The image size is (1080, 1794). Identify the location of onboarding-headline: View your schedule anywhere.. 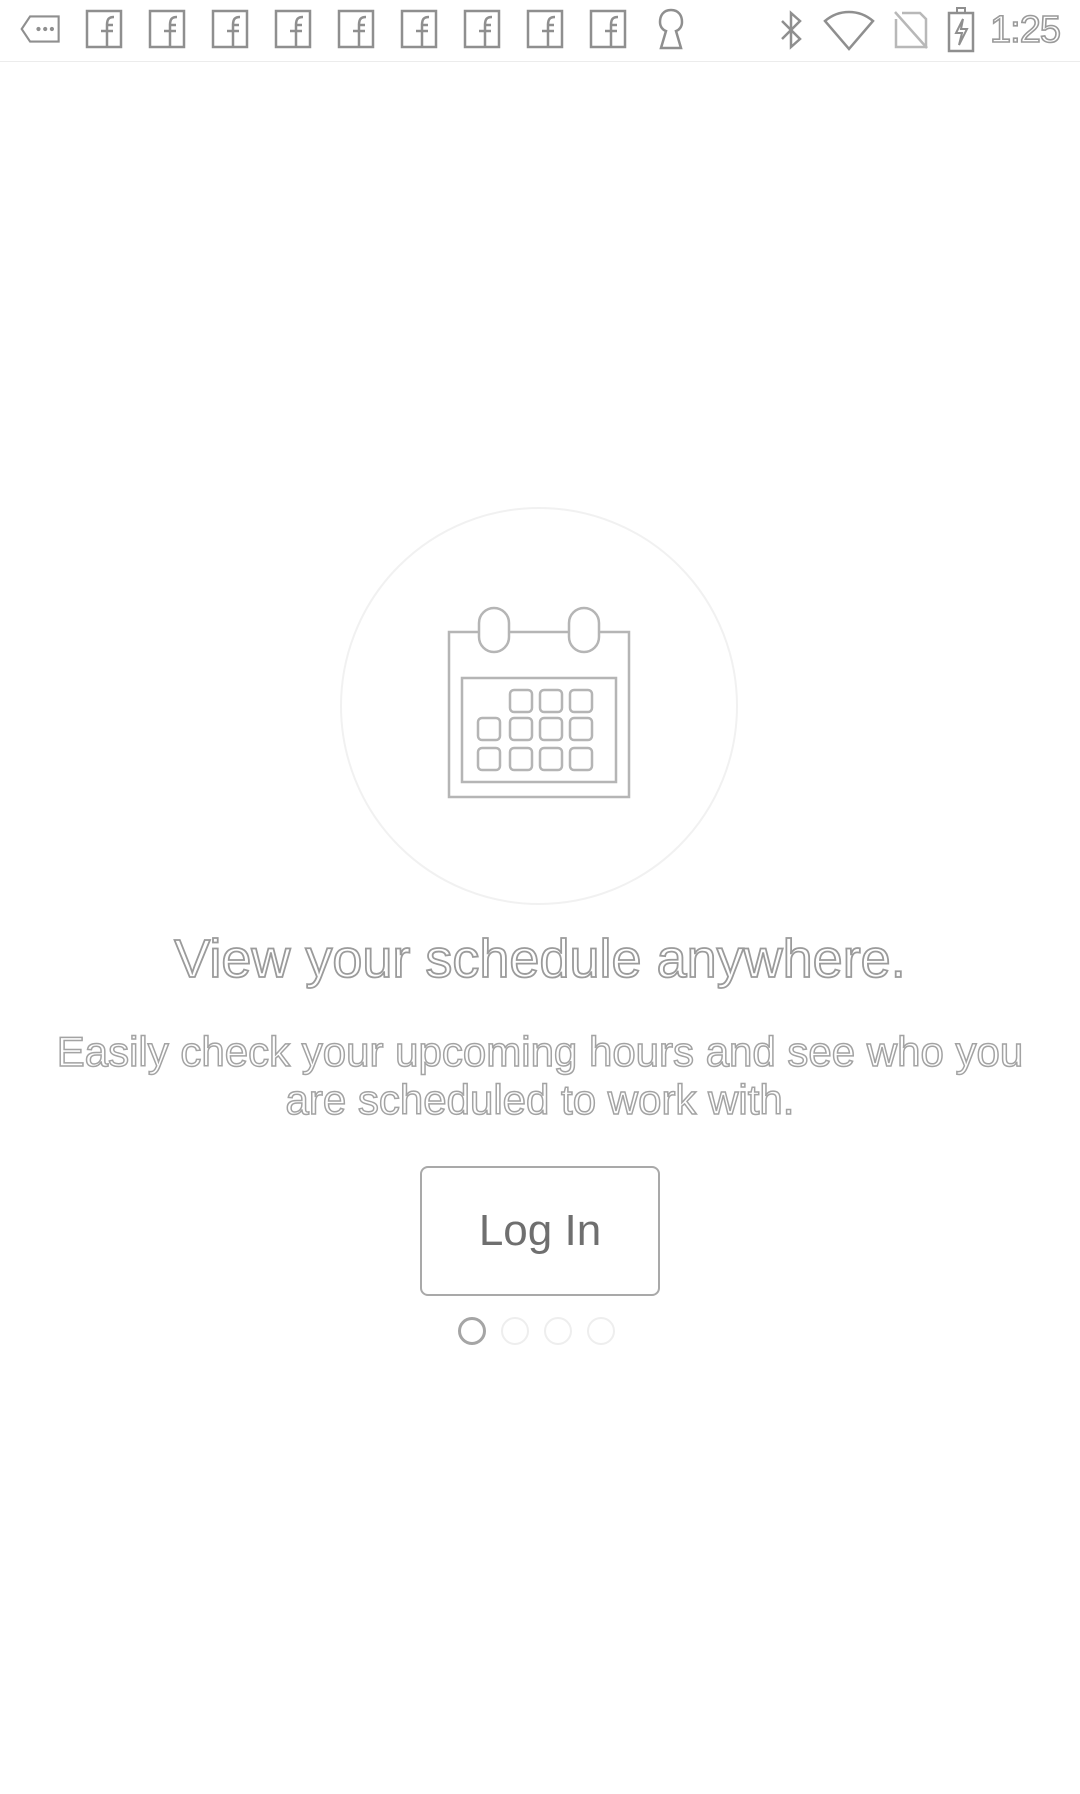
(539, 959).